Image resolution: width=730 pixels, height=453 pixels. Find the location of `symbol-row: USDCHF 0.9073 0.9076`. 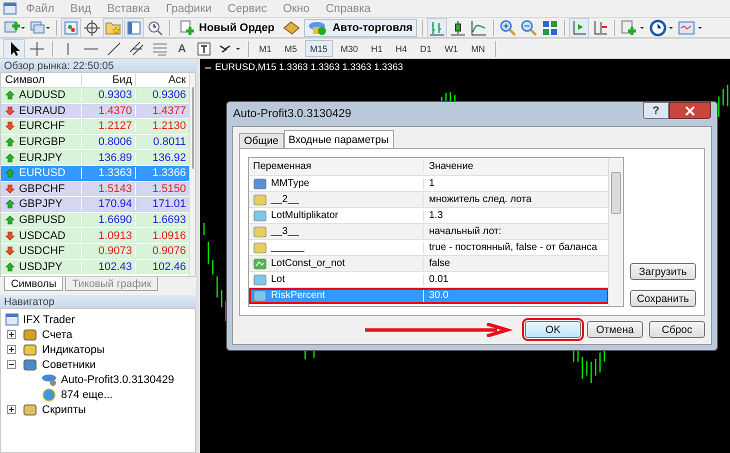

symbol-row: USDCHF 0.9073 0.9076 is located at coordinates (95, 252).